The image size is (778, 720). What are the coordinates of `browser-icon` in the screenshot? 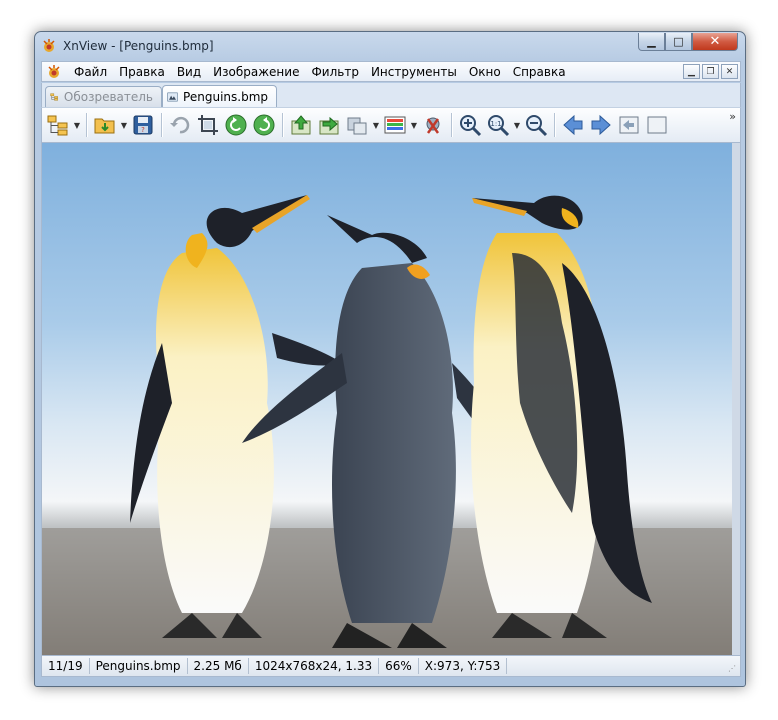 It's located at (57, 125).